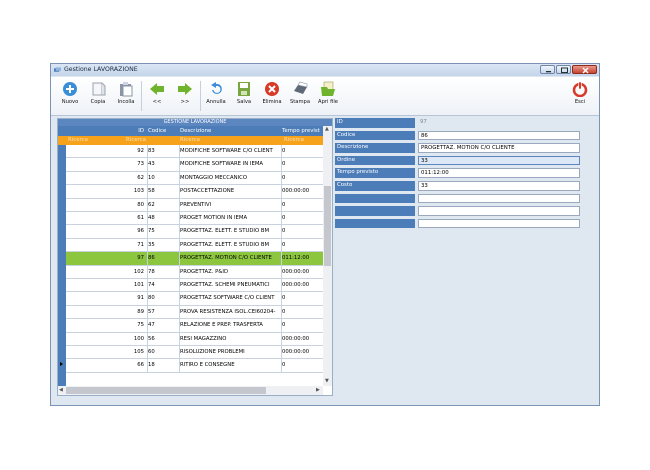 Image resolution: width=650 pixels, height=470 pixels. Describe the element at coordinates (185, 102) in the screenshot. I see `next-label: >>` at that location.